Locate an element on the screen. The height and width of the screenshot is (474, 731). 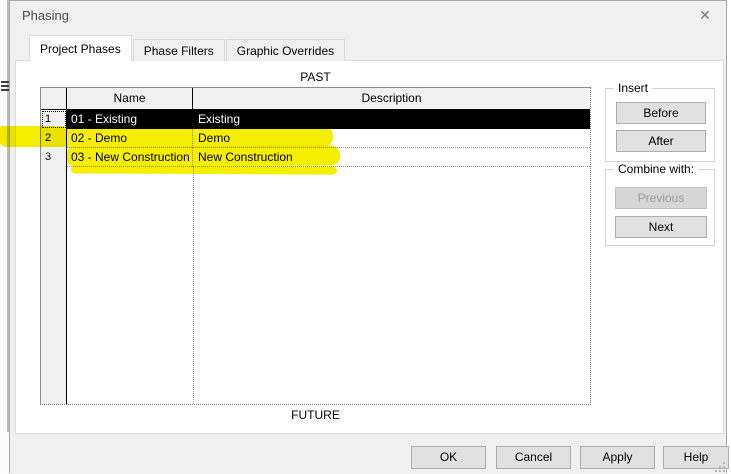
future-label: FUTURE is located at coordinates (315, 415).